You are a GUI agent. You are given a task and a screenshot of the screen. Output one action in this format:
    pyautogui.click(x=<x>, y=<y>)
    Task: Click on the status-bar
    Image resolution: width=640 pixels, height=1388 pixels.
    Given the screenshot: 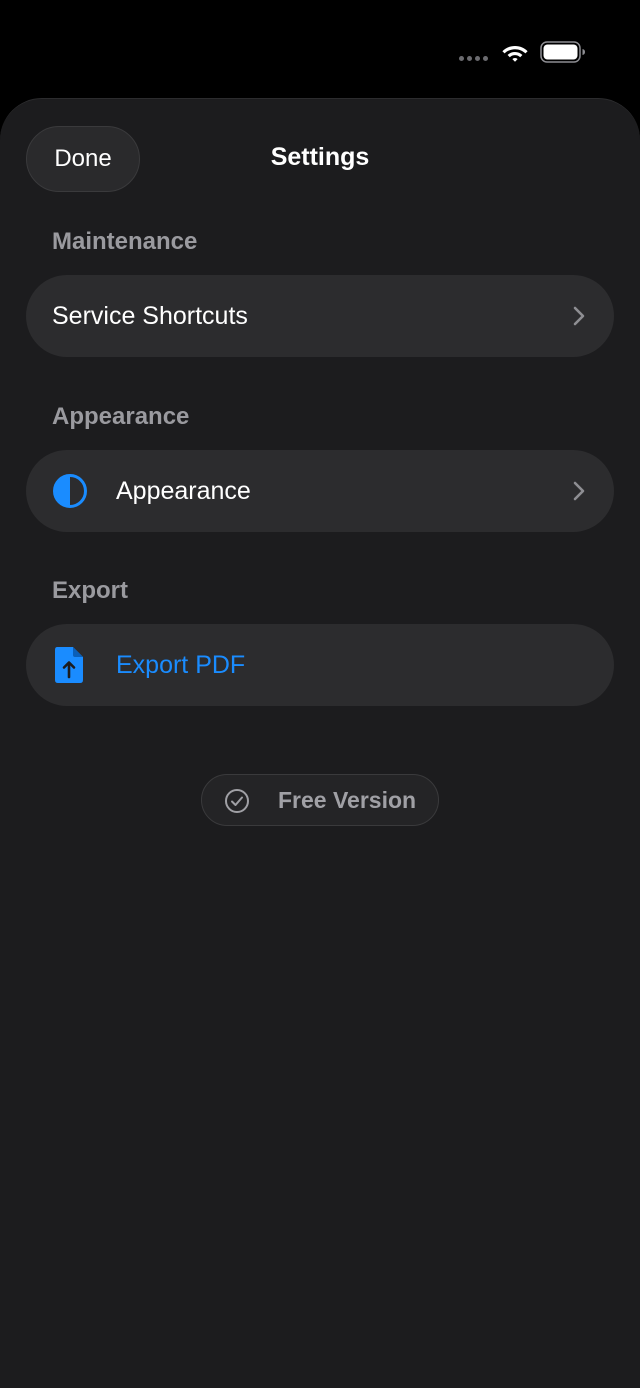 What is the action you would take?
    pyautogui.click(x=320, y=50)
    